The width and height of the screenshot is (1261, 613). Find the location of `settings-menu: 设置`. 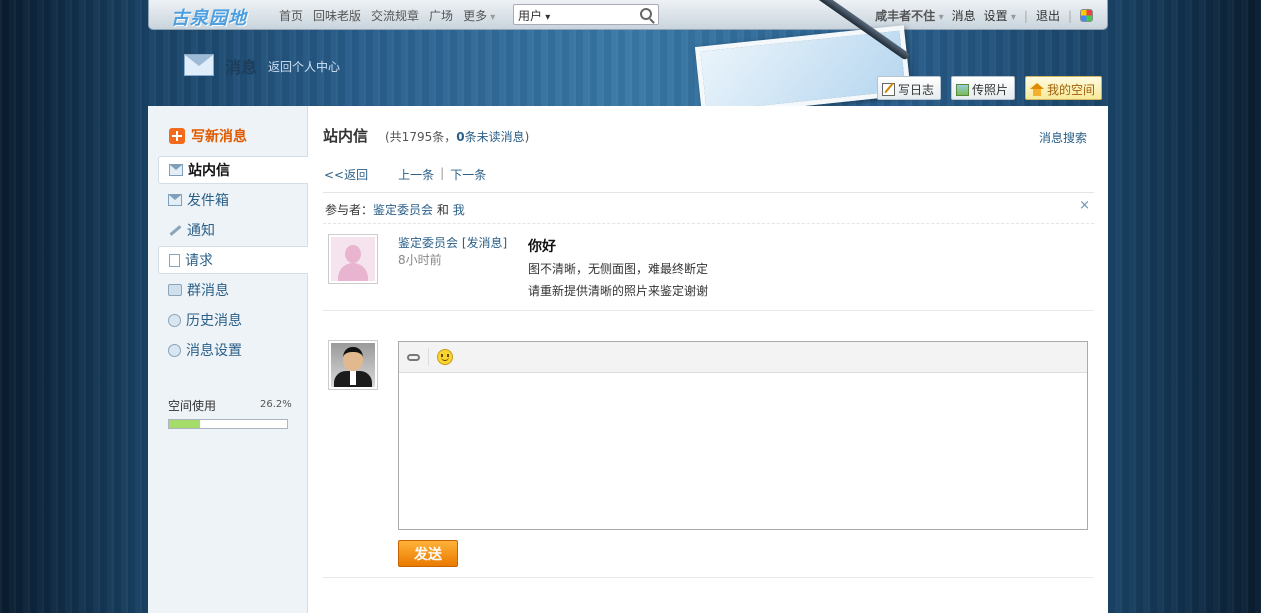

settings-menu: 设置 is located at coordinates (1000, 15).